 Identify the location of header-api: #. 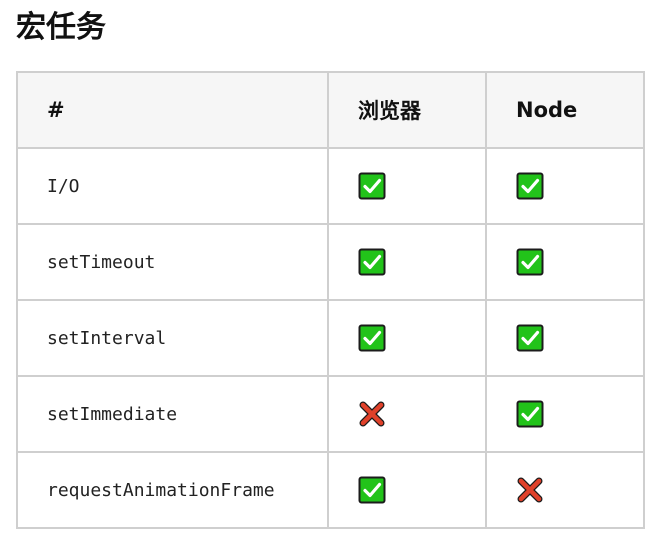
(172, 110).